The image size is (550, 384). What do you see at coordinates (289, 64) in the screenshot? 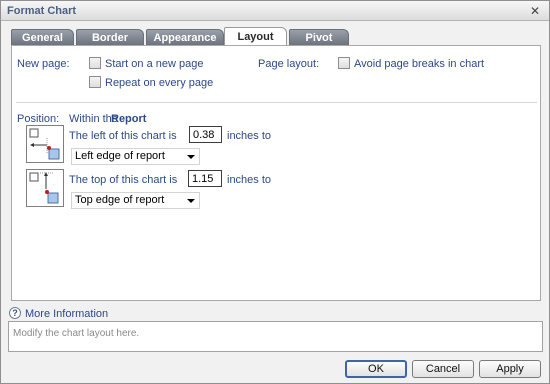
I see `page-layout-label: Page layout:` at bounding box center [289, 64].